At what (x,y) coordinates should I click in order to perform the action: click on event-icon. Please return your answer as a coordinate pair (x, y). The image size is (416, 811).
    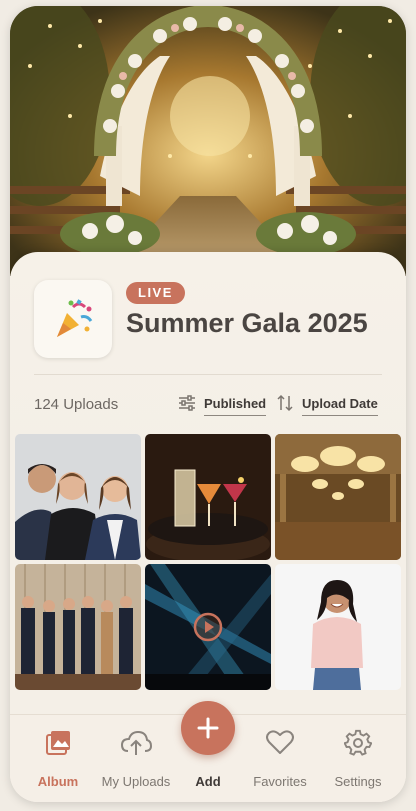
    Looking at the image, I should click on (73, 319).